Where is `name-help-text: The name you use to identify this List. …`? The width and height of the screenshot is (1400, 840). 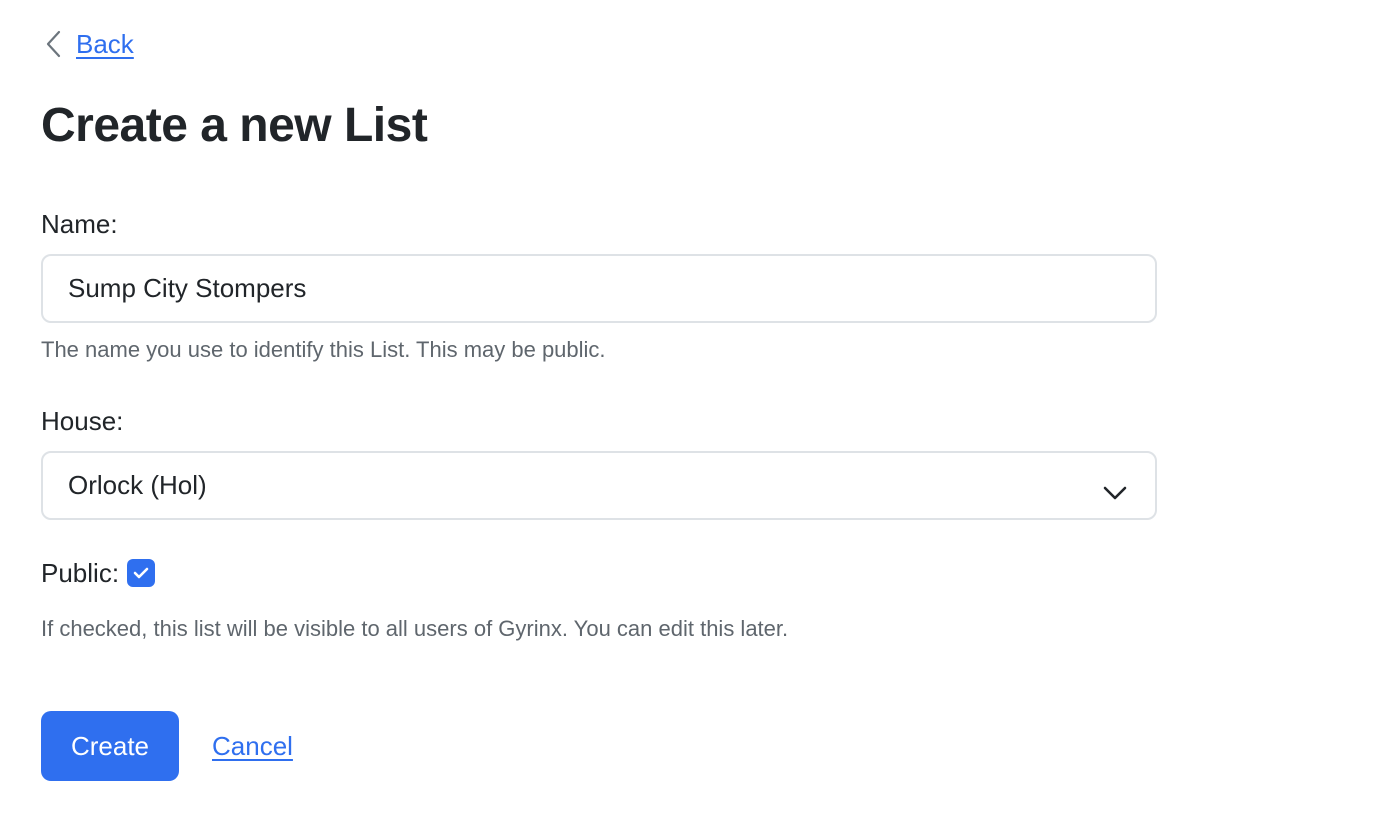
name-help-text: The name you use to identify this List. … is located at coordinates (323, 349).